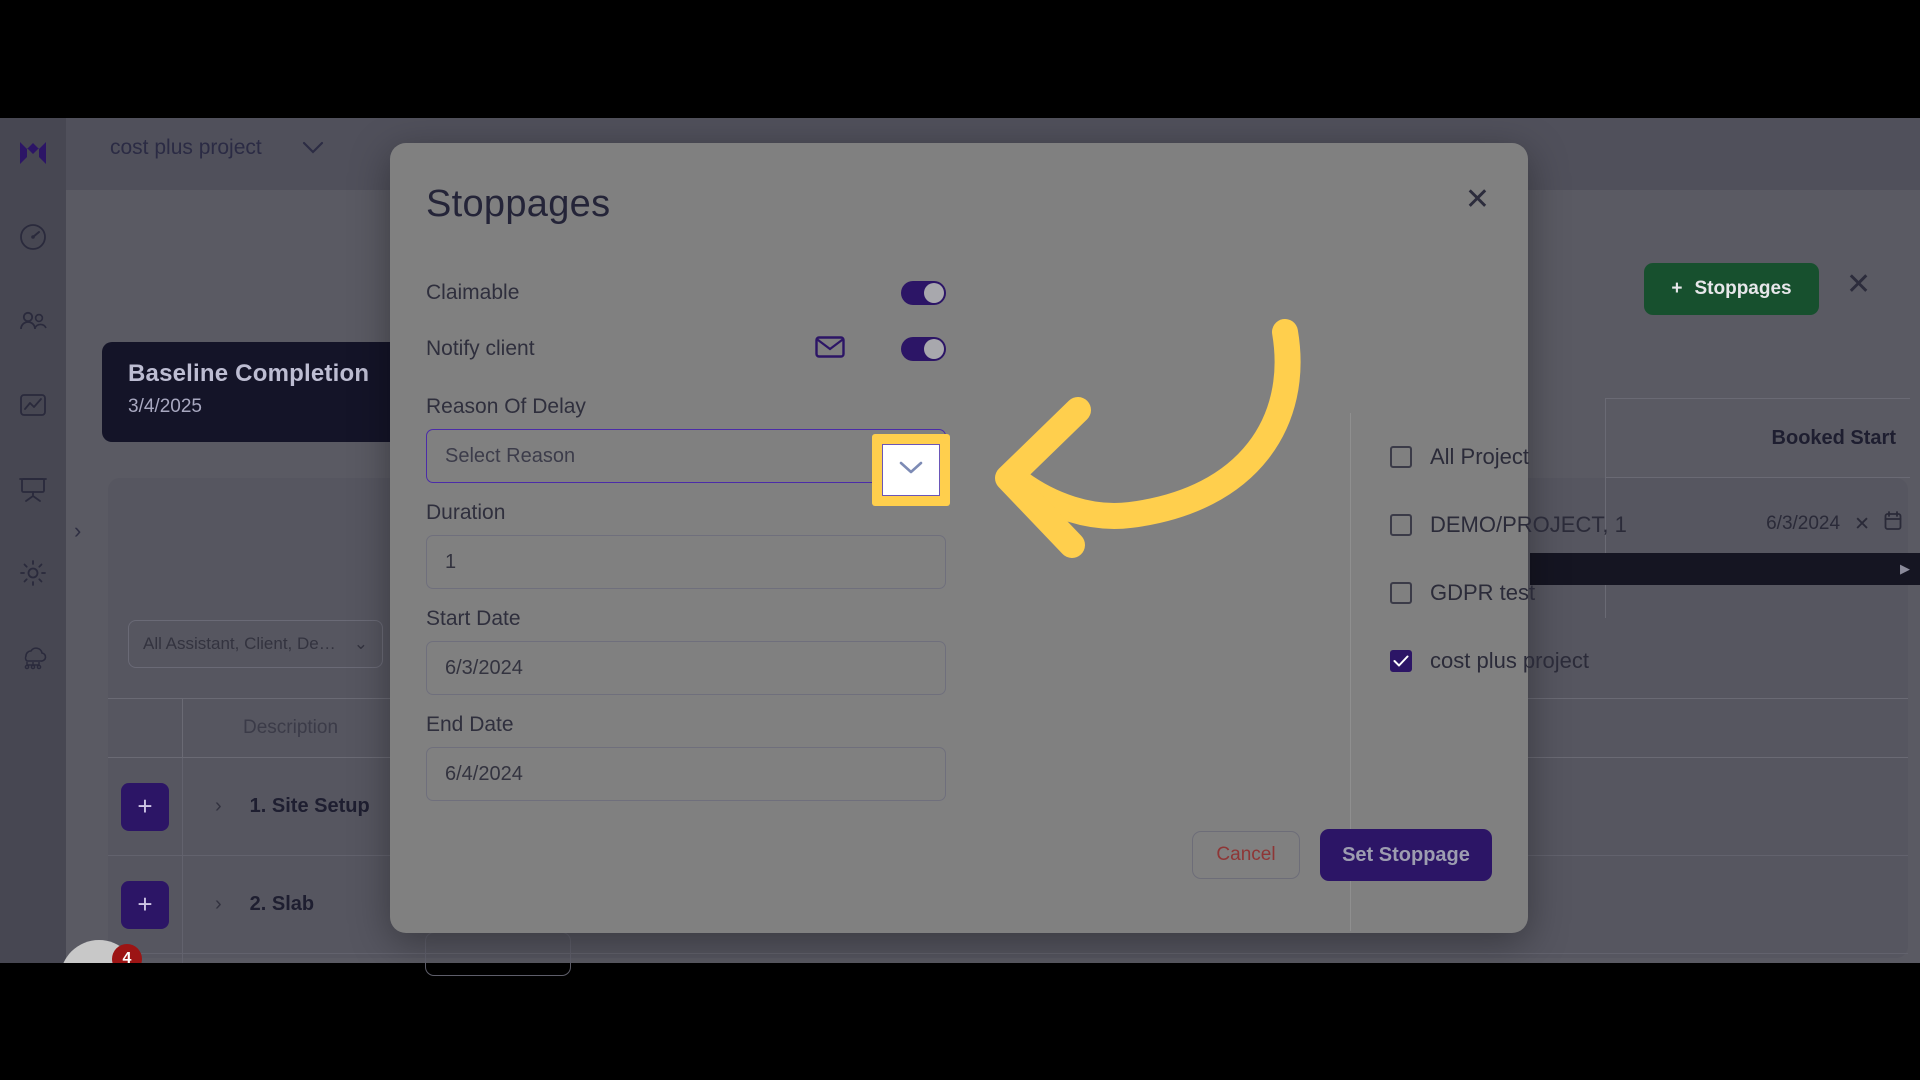  What do you see at coordinates (360, 643) in the screenshot?
I see `chevron-down-icon: ⌄` at bounding box center [360, 643].